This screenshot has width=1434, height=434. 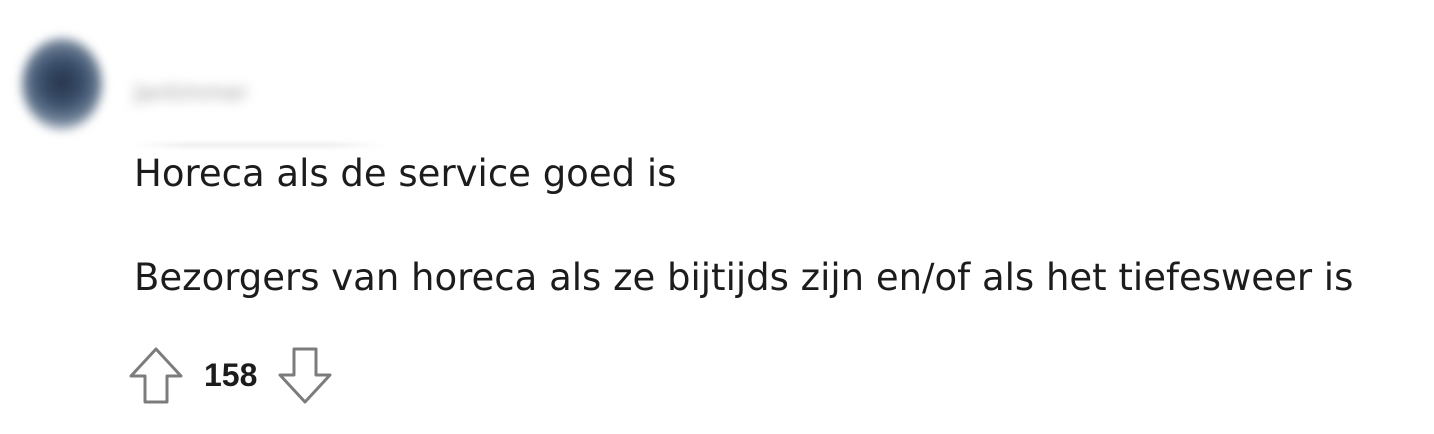 I want to click on upvote-button, so click(x=156, y=375).